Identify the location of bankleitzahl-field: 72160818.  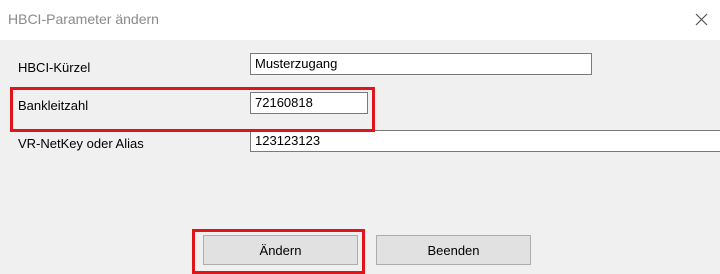
(309, 103).